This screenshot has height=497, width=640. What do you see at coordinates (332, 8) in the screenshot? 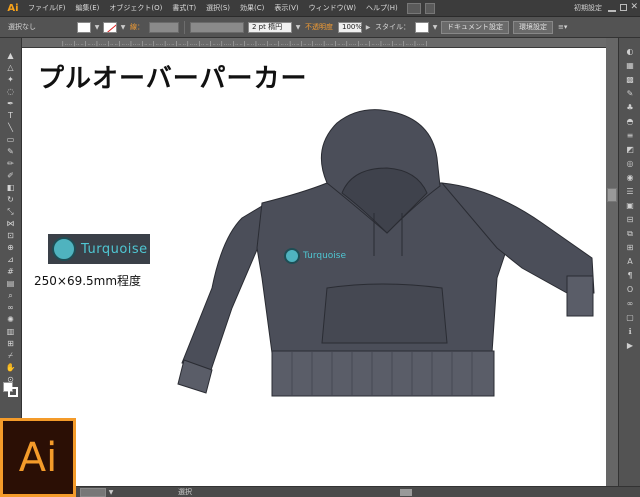
I see `menu-window: ウィンドウ(W)` at bounding box center [332, 8].